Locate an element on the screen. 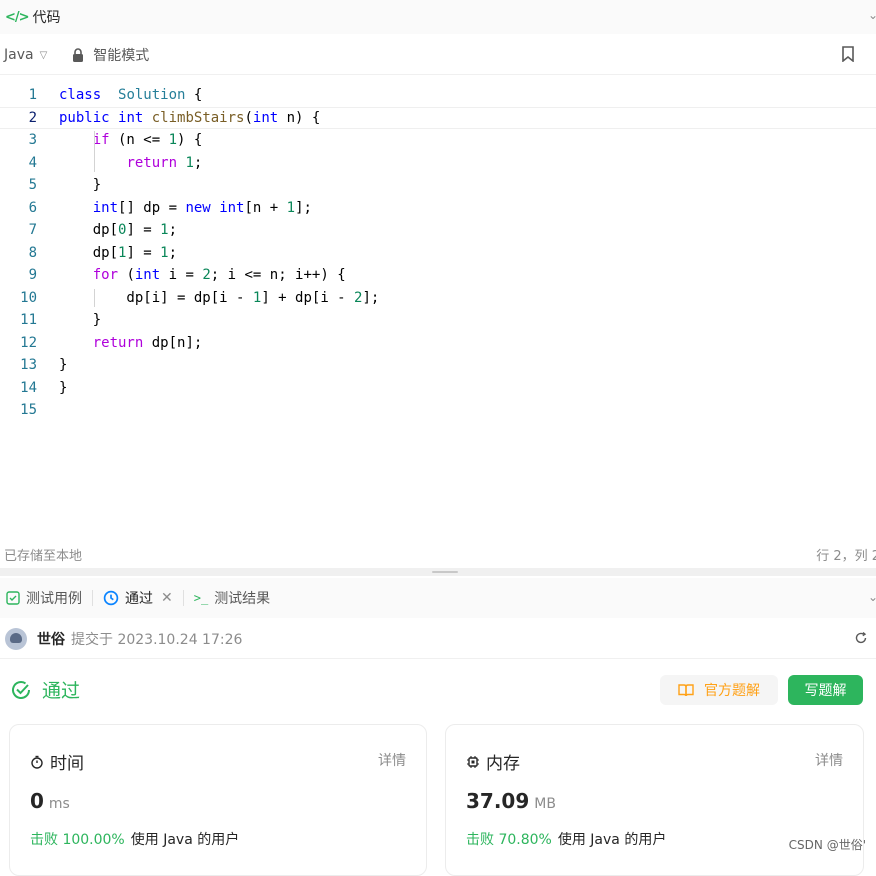 This screenshot has width=876, height=876. runtime-value-wrap: 0 ms is located at coordinates (50, 801).